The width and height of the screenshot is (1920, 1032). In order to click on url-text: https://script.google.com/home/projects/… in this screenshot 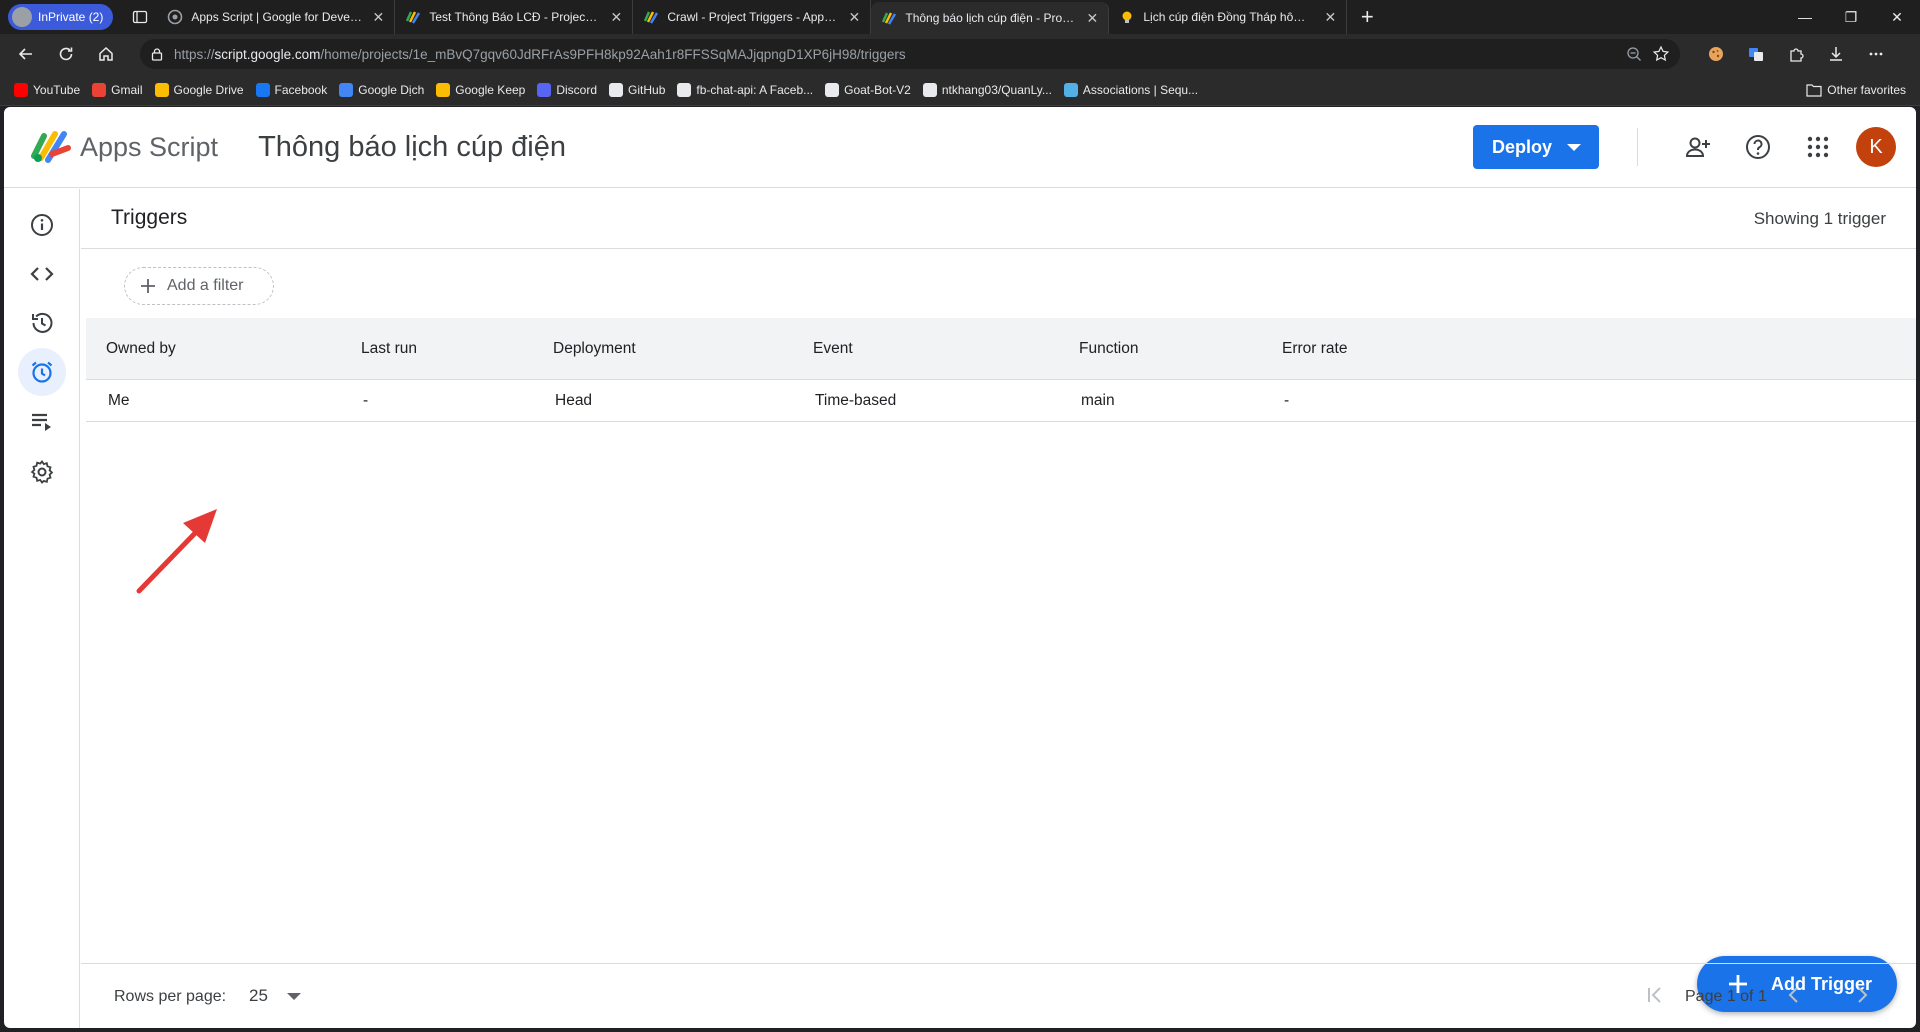, I will do `click(895, 54)`.